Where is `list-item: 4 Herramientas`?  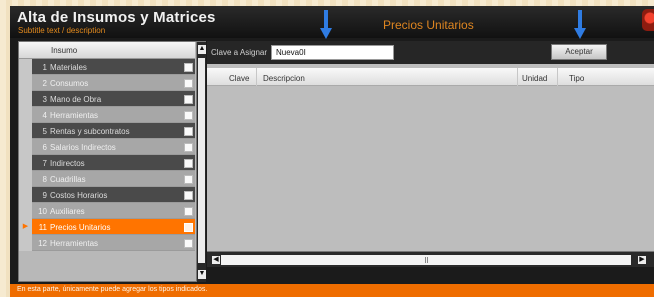
list-item: 4 Herramientas is located at coordinates (107, 115).